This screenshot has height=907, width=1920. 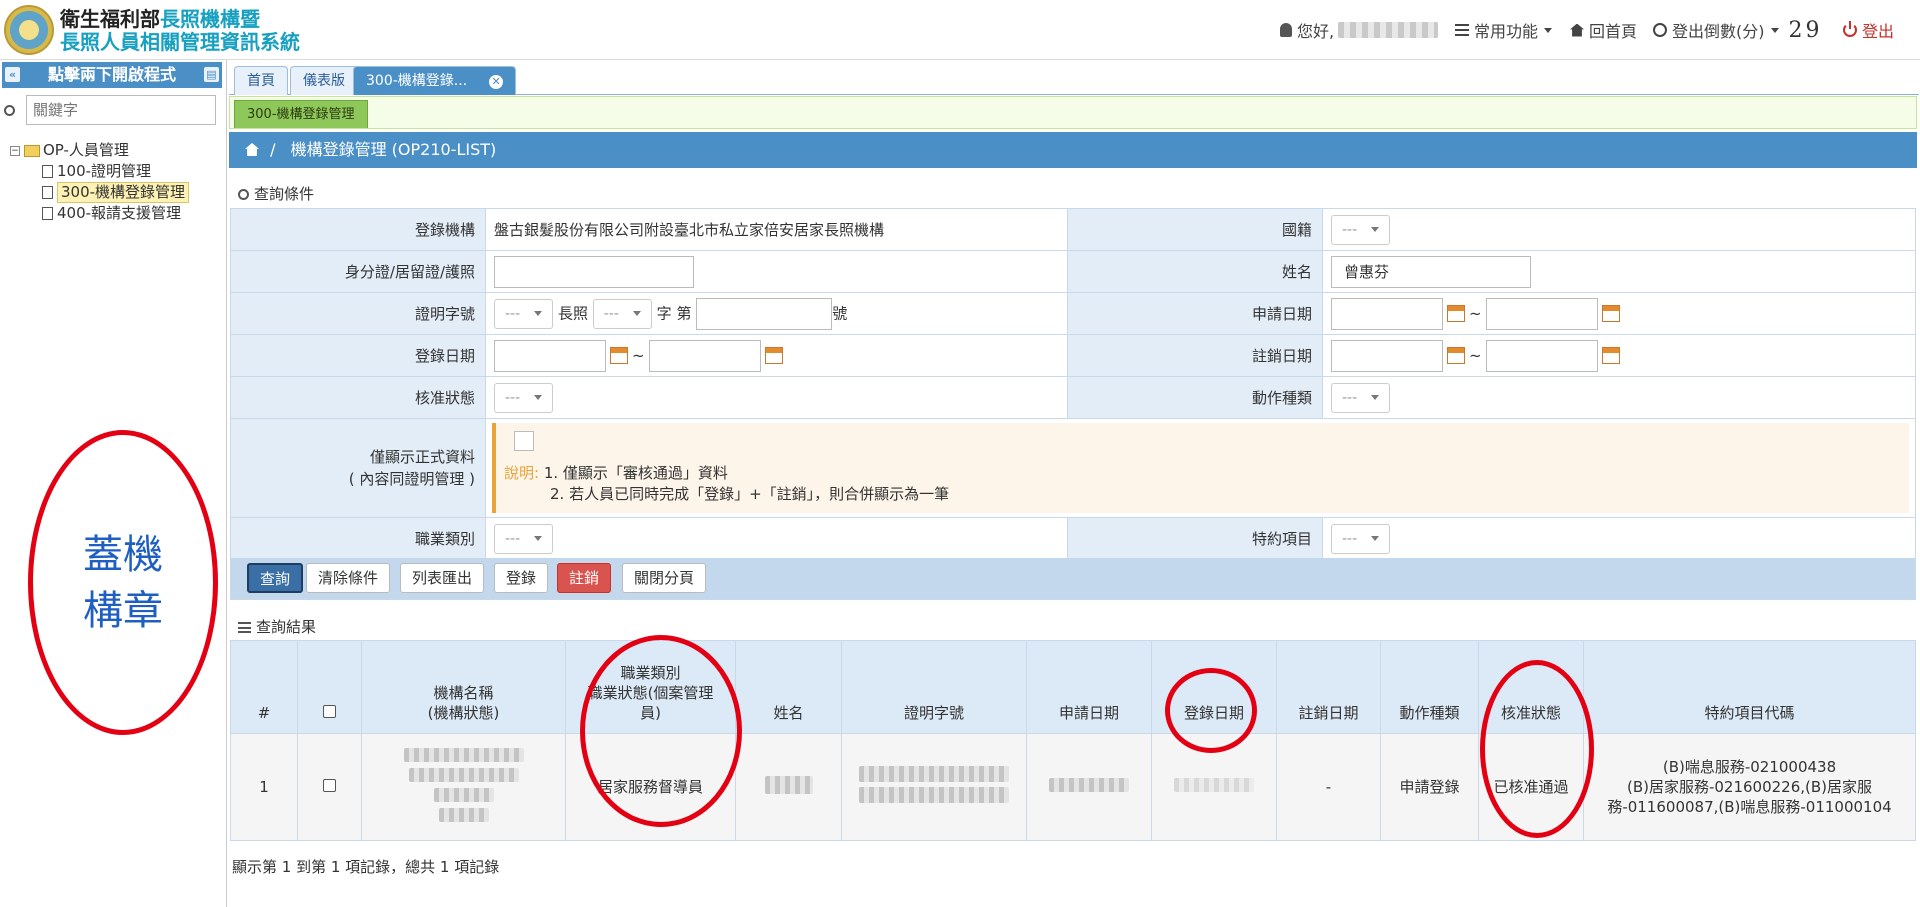 I want to click on sidebar-item-support: 400-報請支援管理, so click(x=115, y=213).